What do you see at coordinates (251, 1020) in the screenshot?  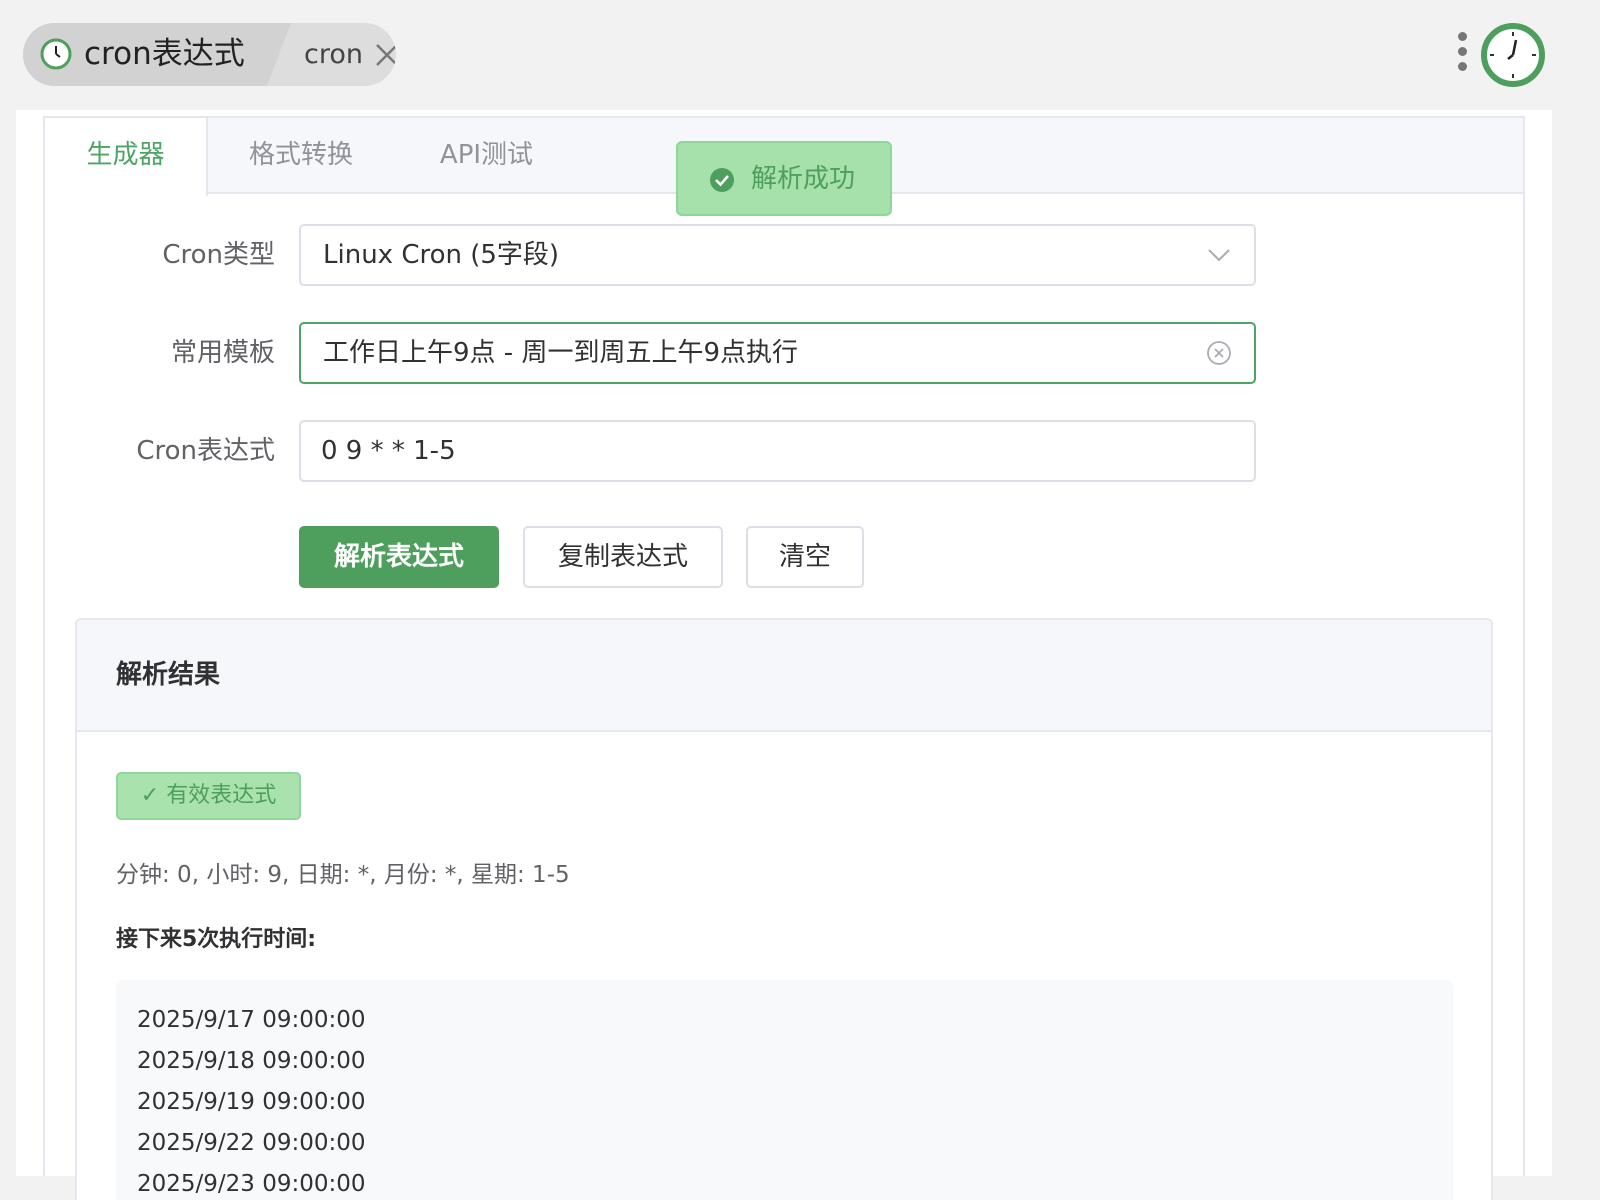 I see `run-time-item: 2025/9/17 09:00:00` at bounding box center [251, 1020].